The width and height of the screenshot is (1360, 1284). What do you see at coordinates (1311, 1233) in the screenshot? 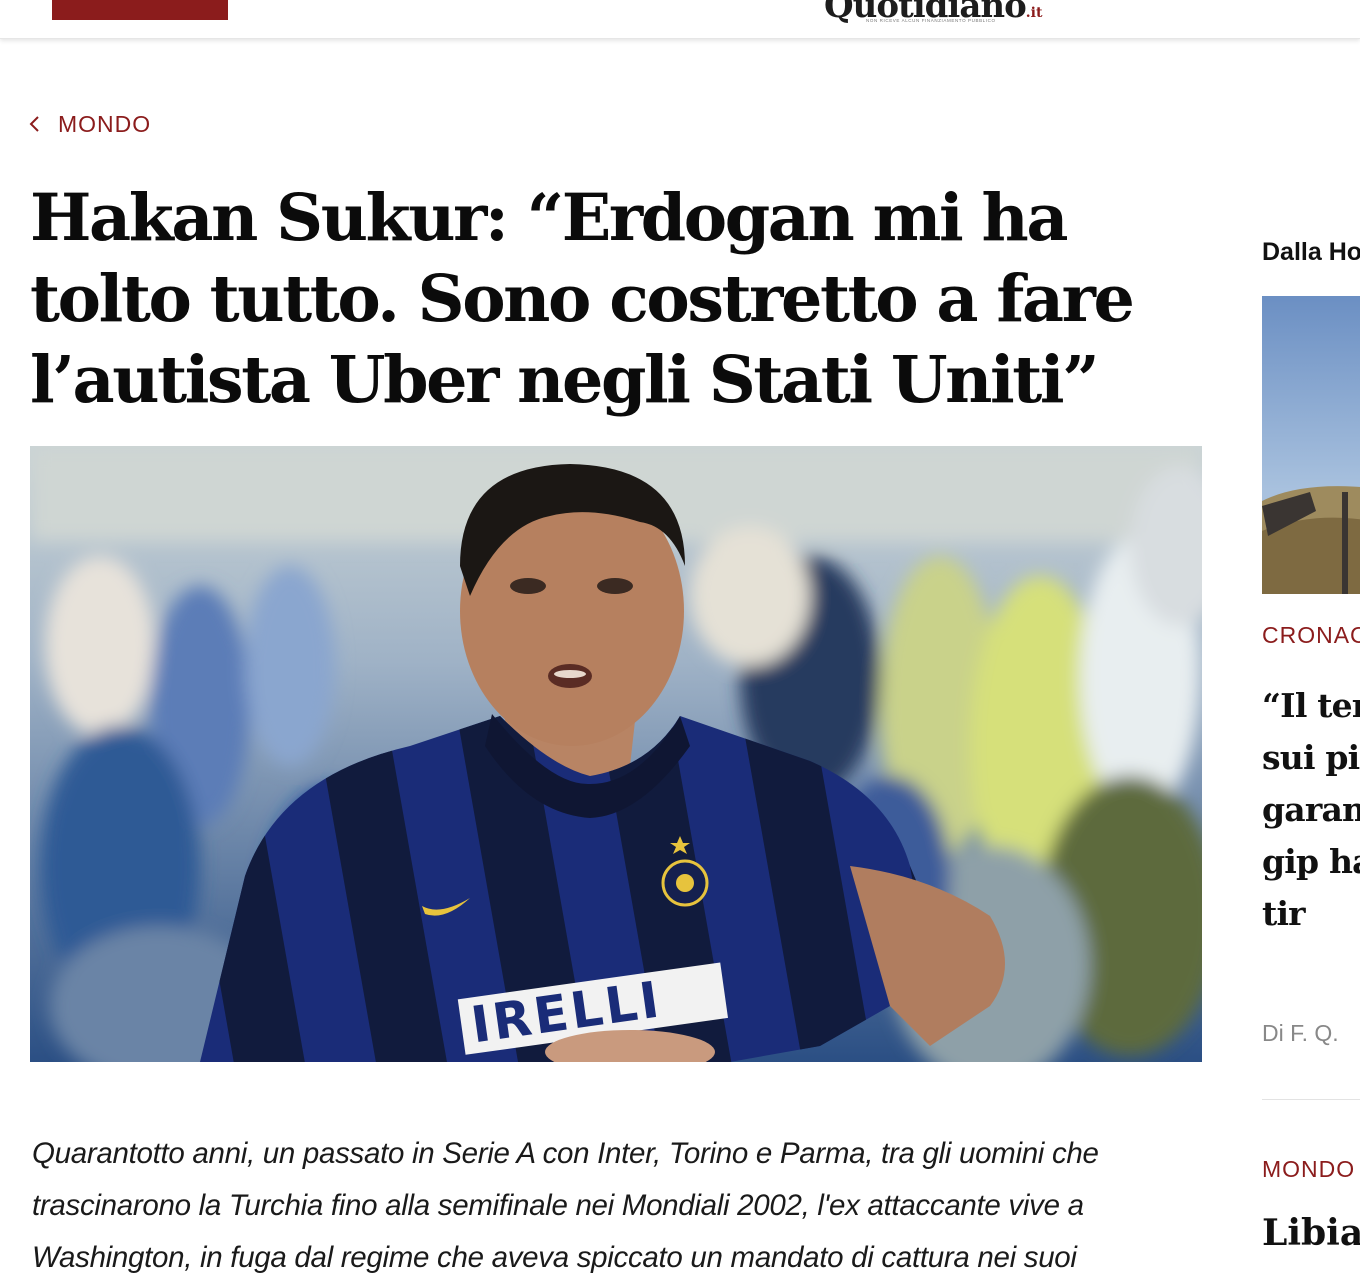
I see `sidebar-headline-2: Libia,` at bounding box center [1311, 1233].